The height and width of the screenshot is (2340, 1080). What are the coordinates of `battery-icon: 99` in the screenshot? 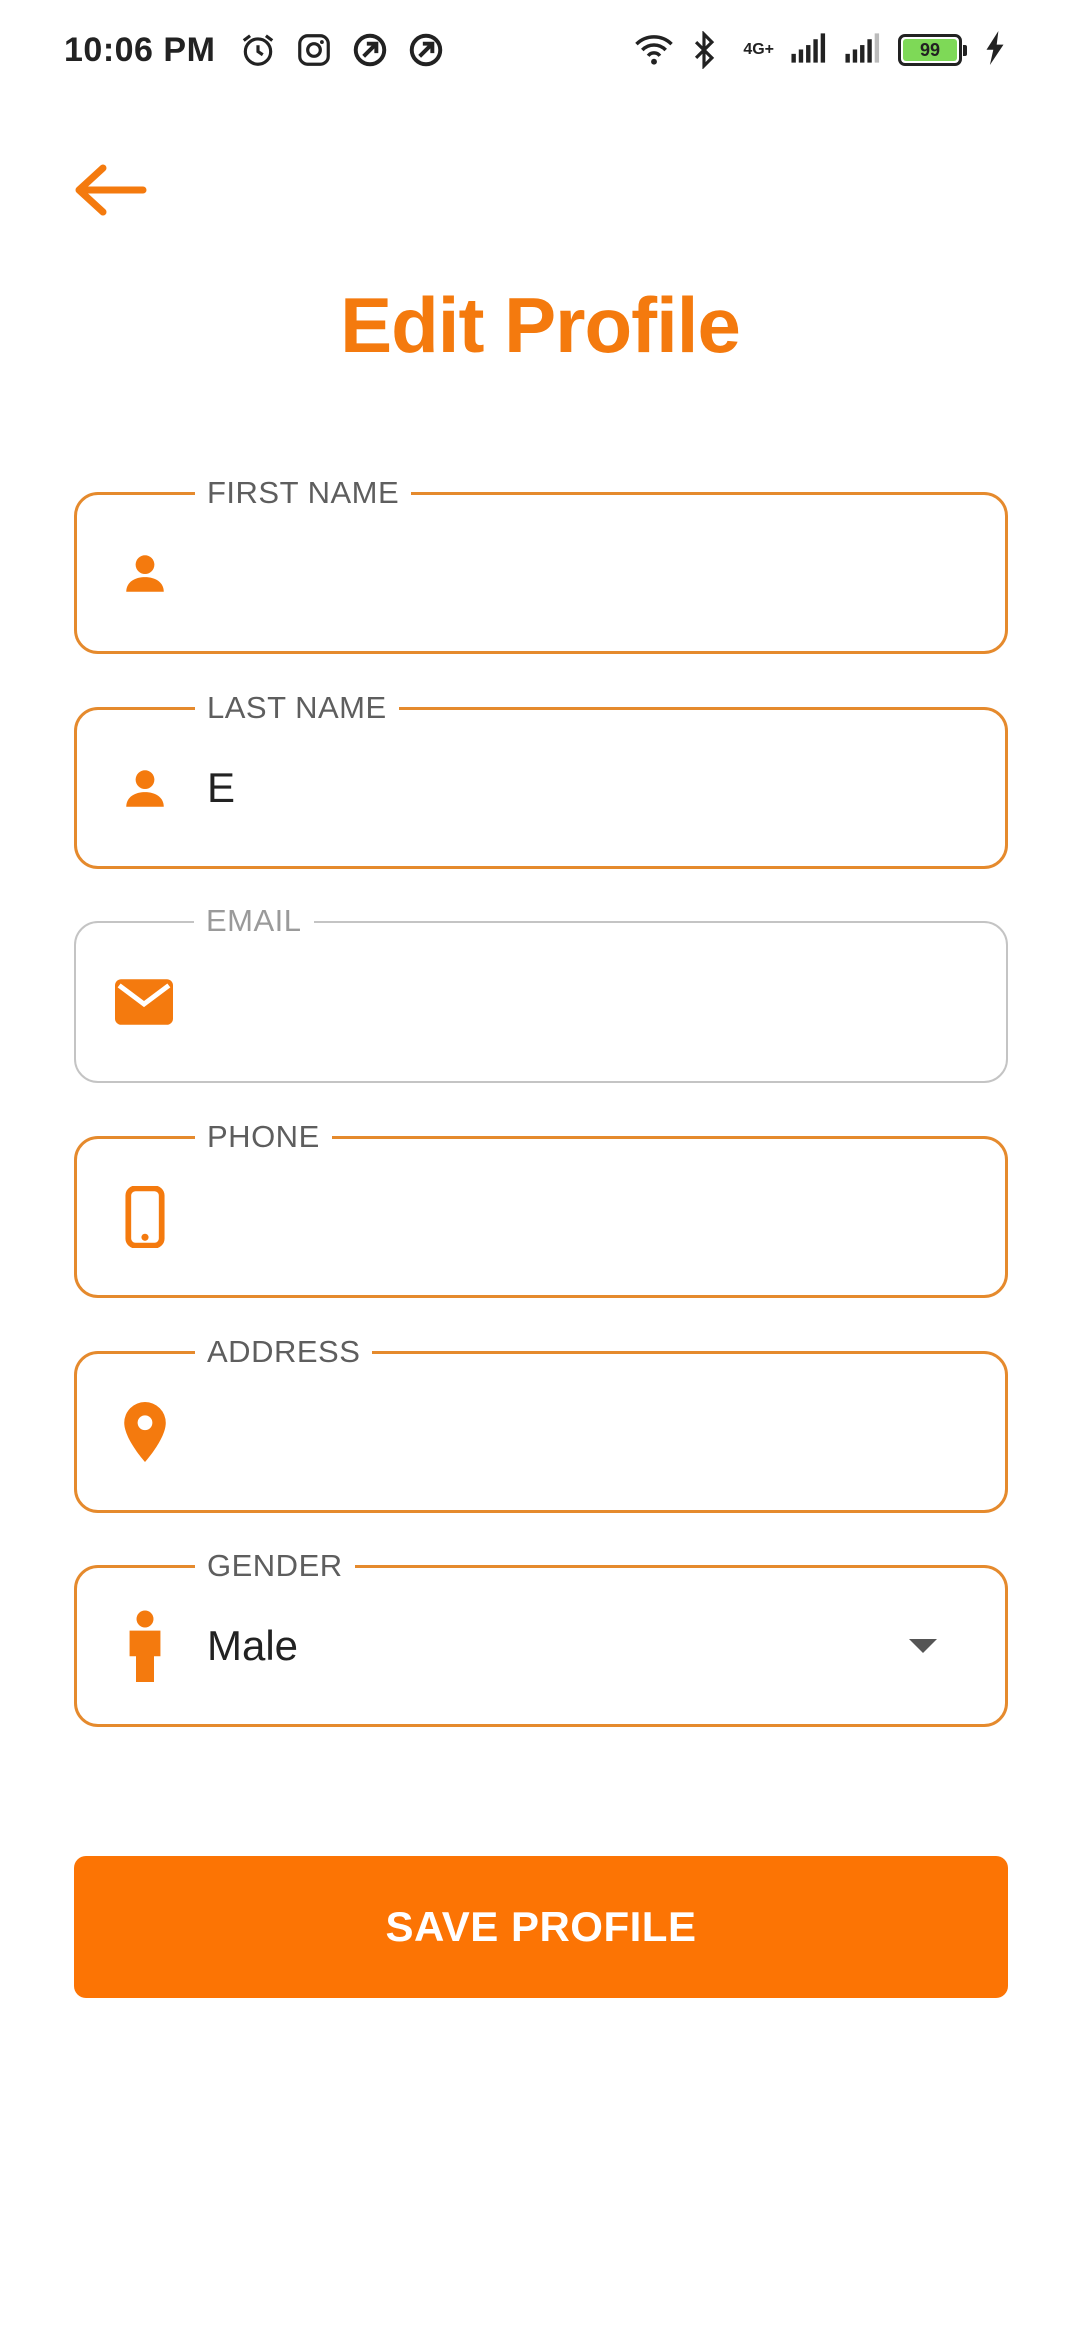 It's located at (932, 50).